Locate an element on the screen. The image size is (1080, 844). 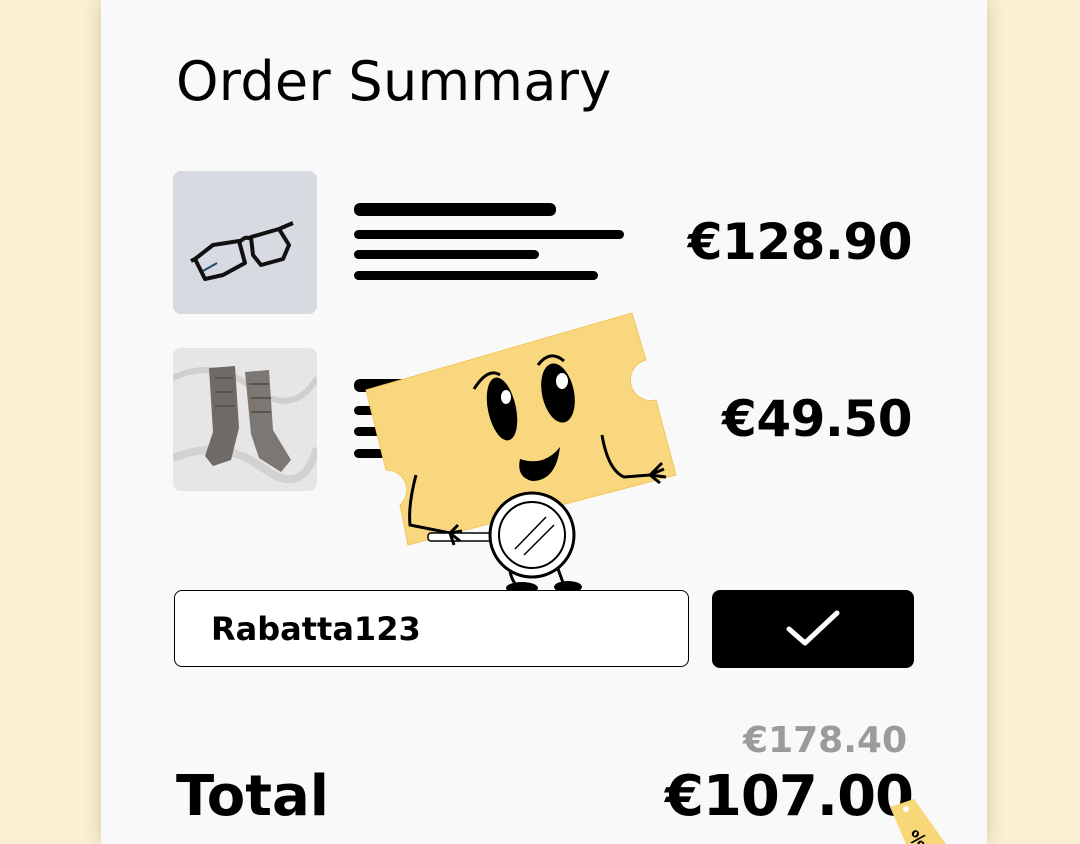
total-label: Total is located at coordinates (252, 796).